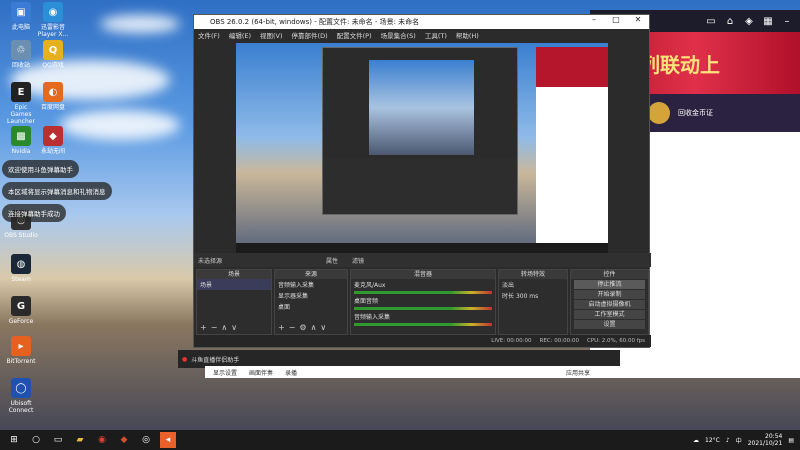  Describe the element at coordinates (209, 35) in the screenshot. I see `menu-item: 文件(F)` at that location.